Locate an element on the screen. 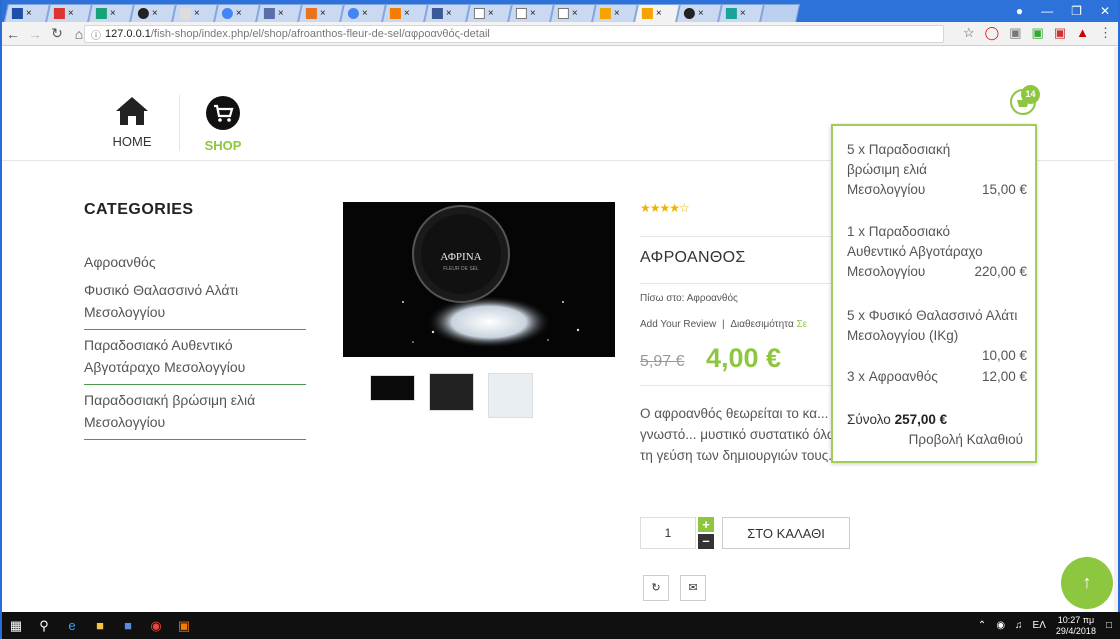 This screenshot has height=639, width=1120. refresh-icon: ↻ is located at coordinates (656, 588).